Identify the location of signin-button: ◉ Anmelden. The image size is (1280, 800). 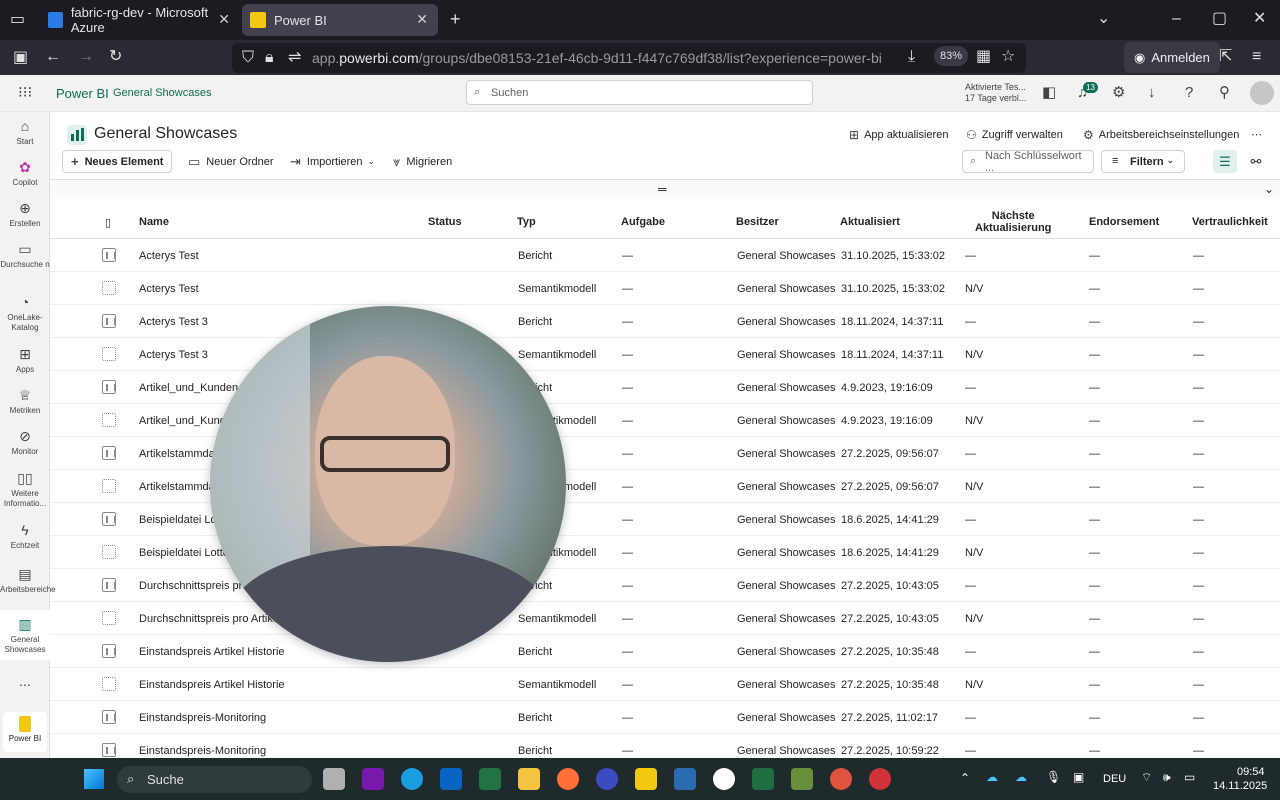
(1172, 57).